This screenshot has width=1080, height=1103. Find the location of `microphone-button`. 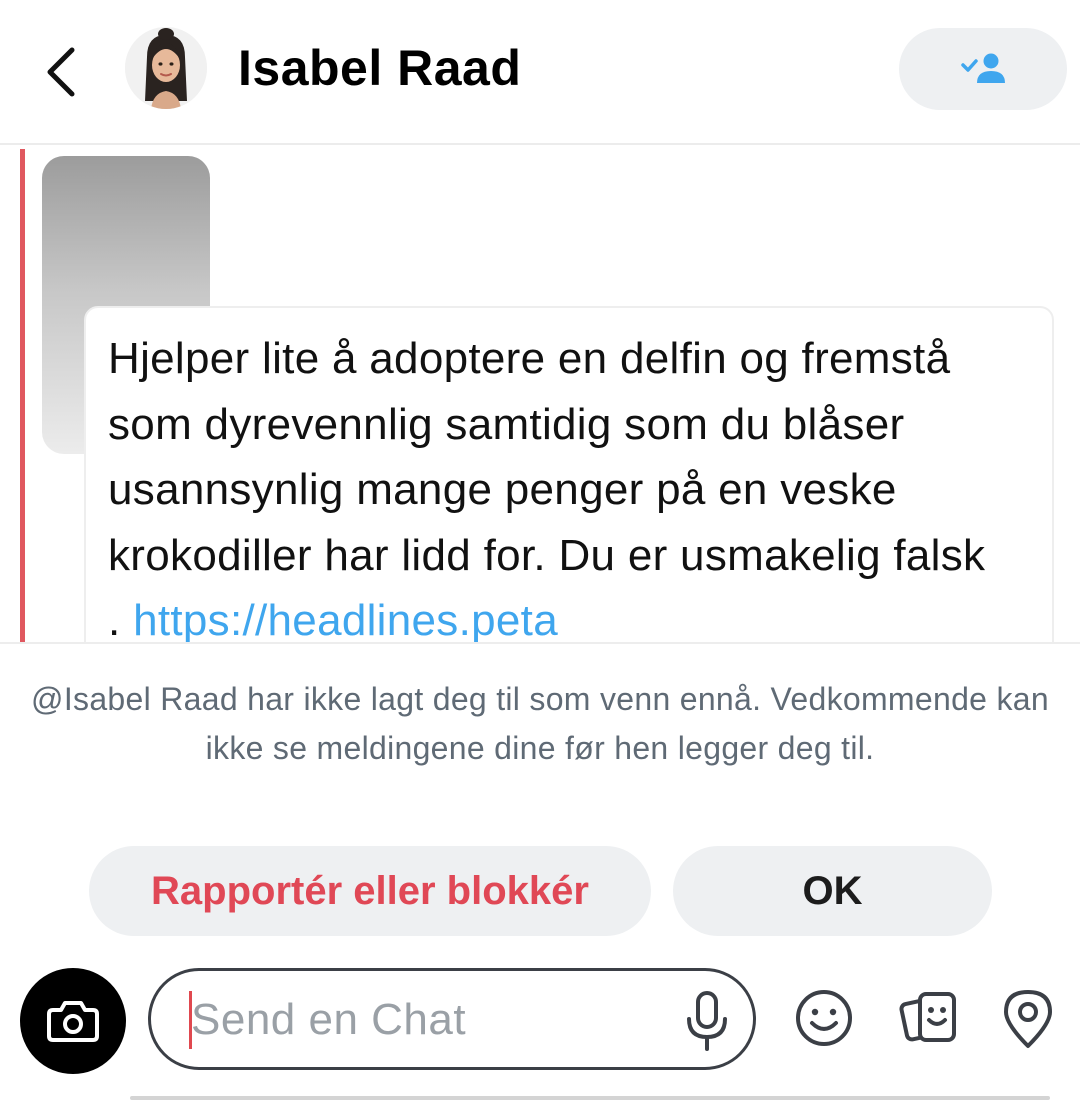

microphone-button is located at coordinates (707, 1022).